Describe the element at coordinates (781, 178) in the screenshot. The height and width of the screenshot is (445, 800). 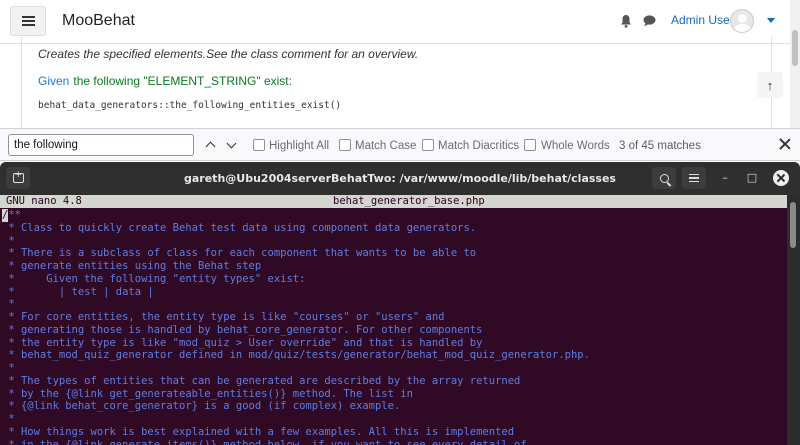
I see `close-window-button` at that location.